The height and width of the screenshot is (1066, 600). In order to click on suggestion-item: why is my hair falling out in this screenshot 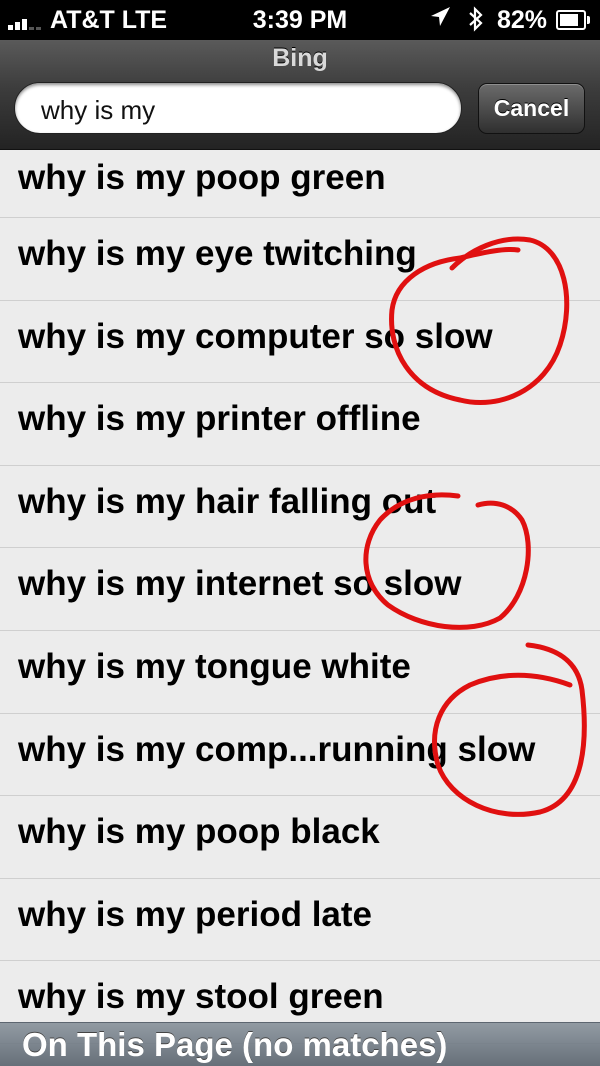, I will do `click(300, 507)`.